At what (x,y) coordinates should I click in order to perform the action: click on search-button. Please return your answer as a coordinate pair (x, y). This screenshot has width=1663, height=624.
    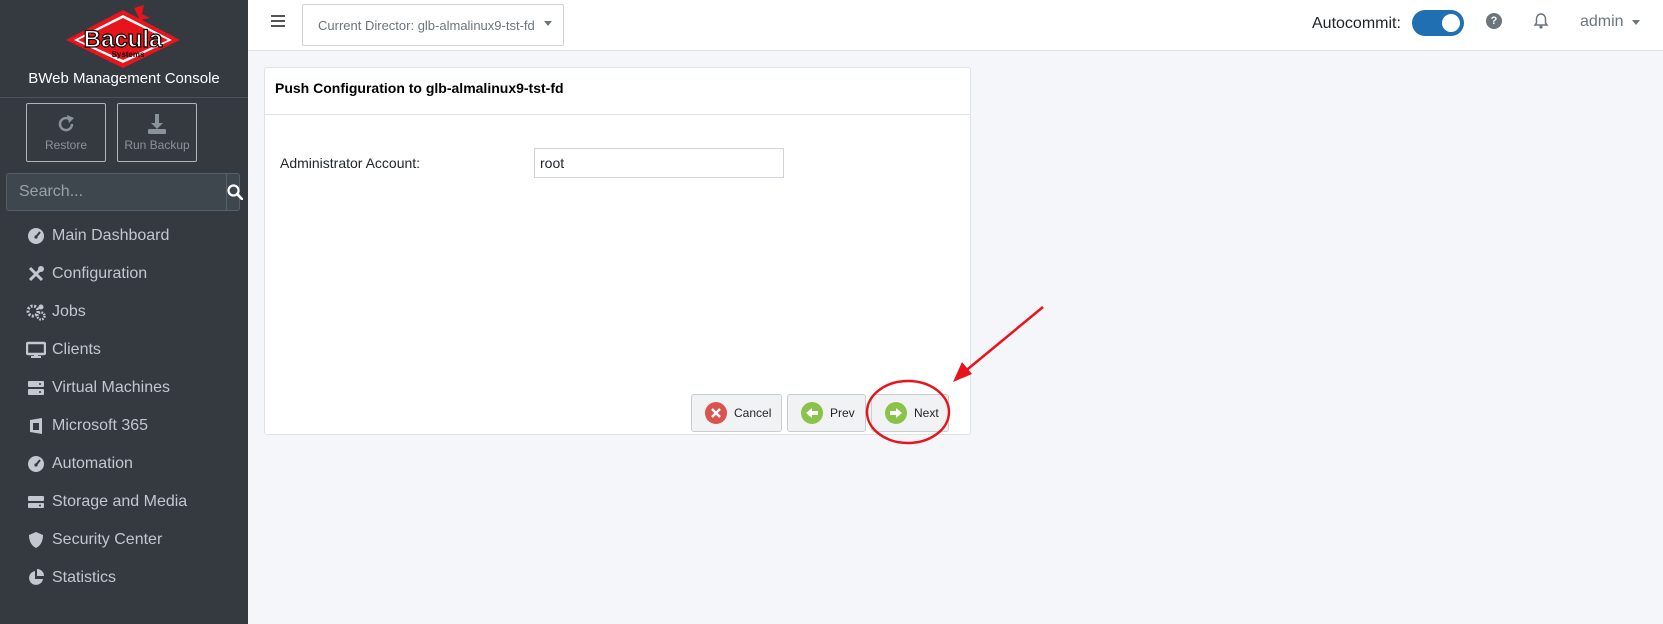
    Looking at the image, I should click on (234, 192).